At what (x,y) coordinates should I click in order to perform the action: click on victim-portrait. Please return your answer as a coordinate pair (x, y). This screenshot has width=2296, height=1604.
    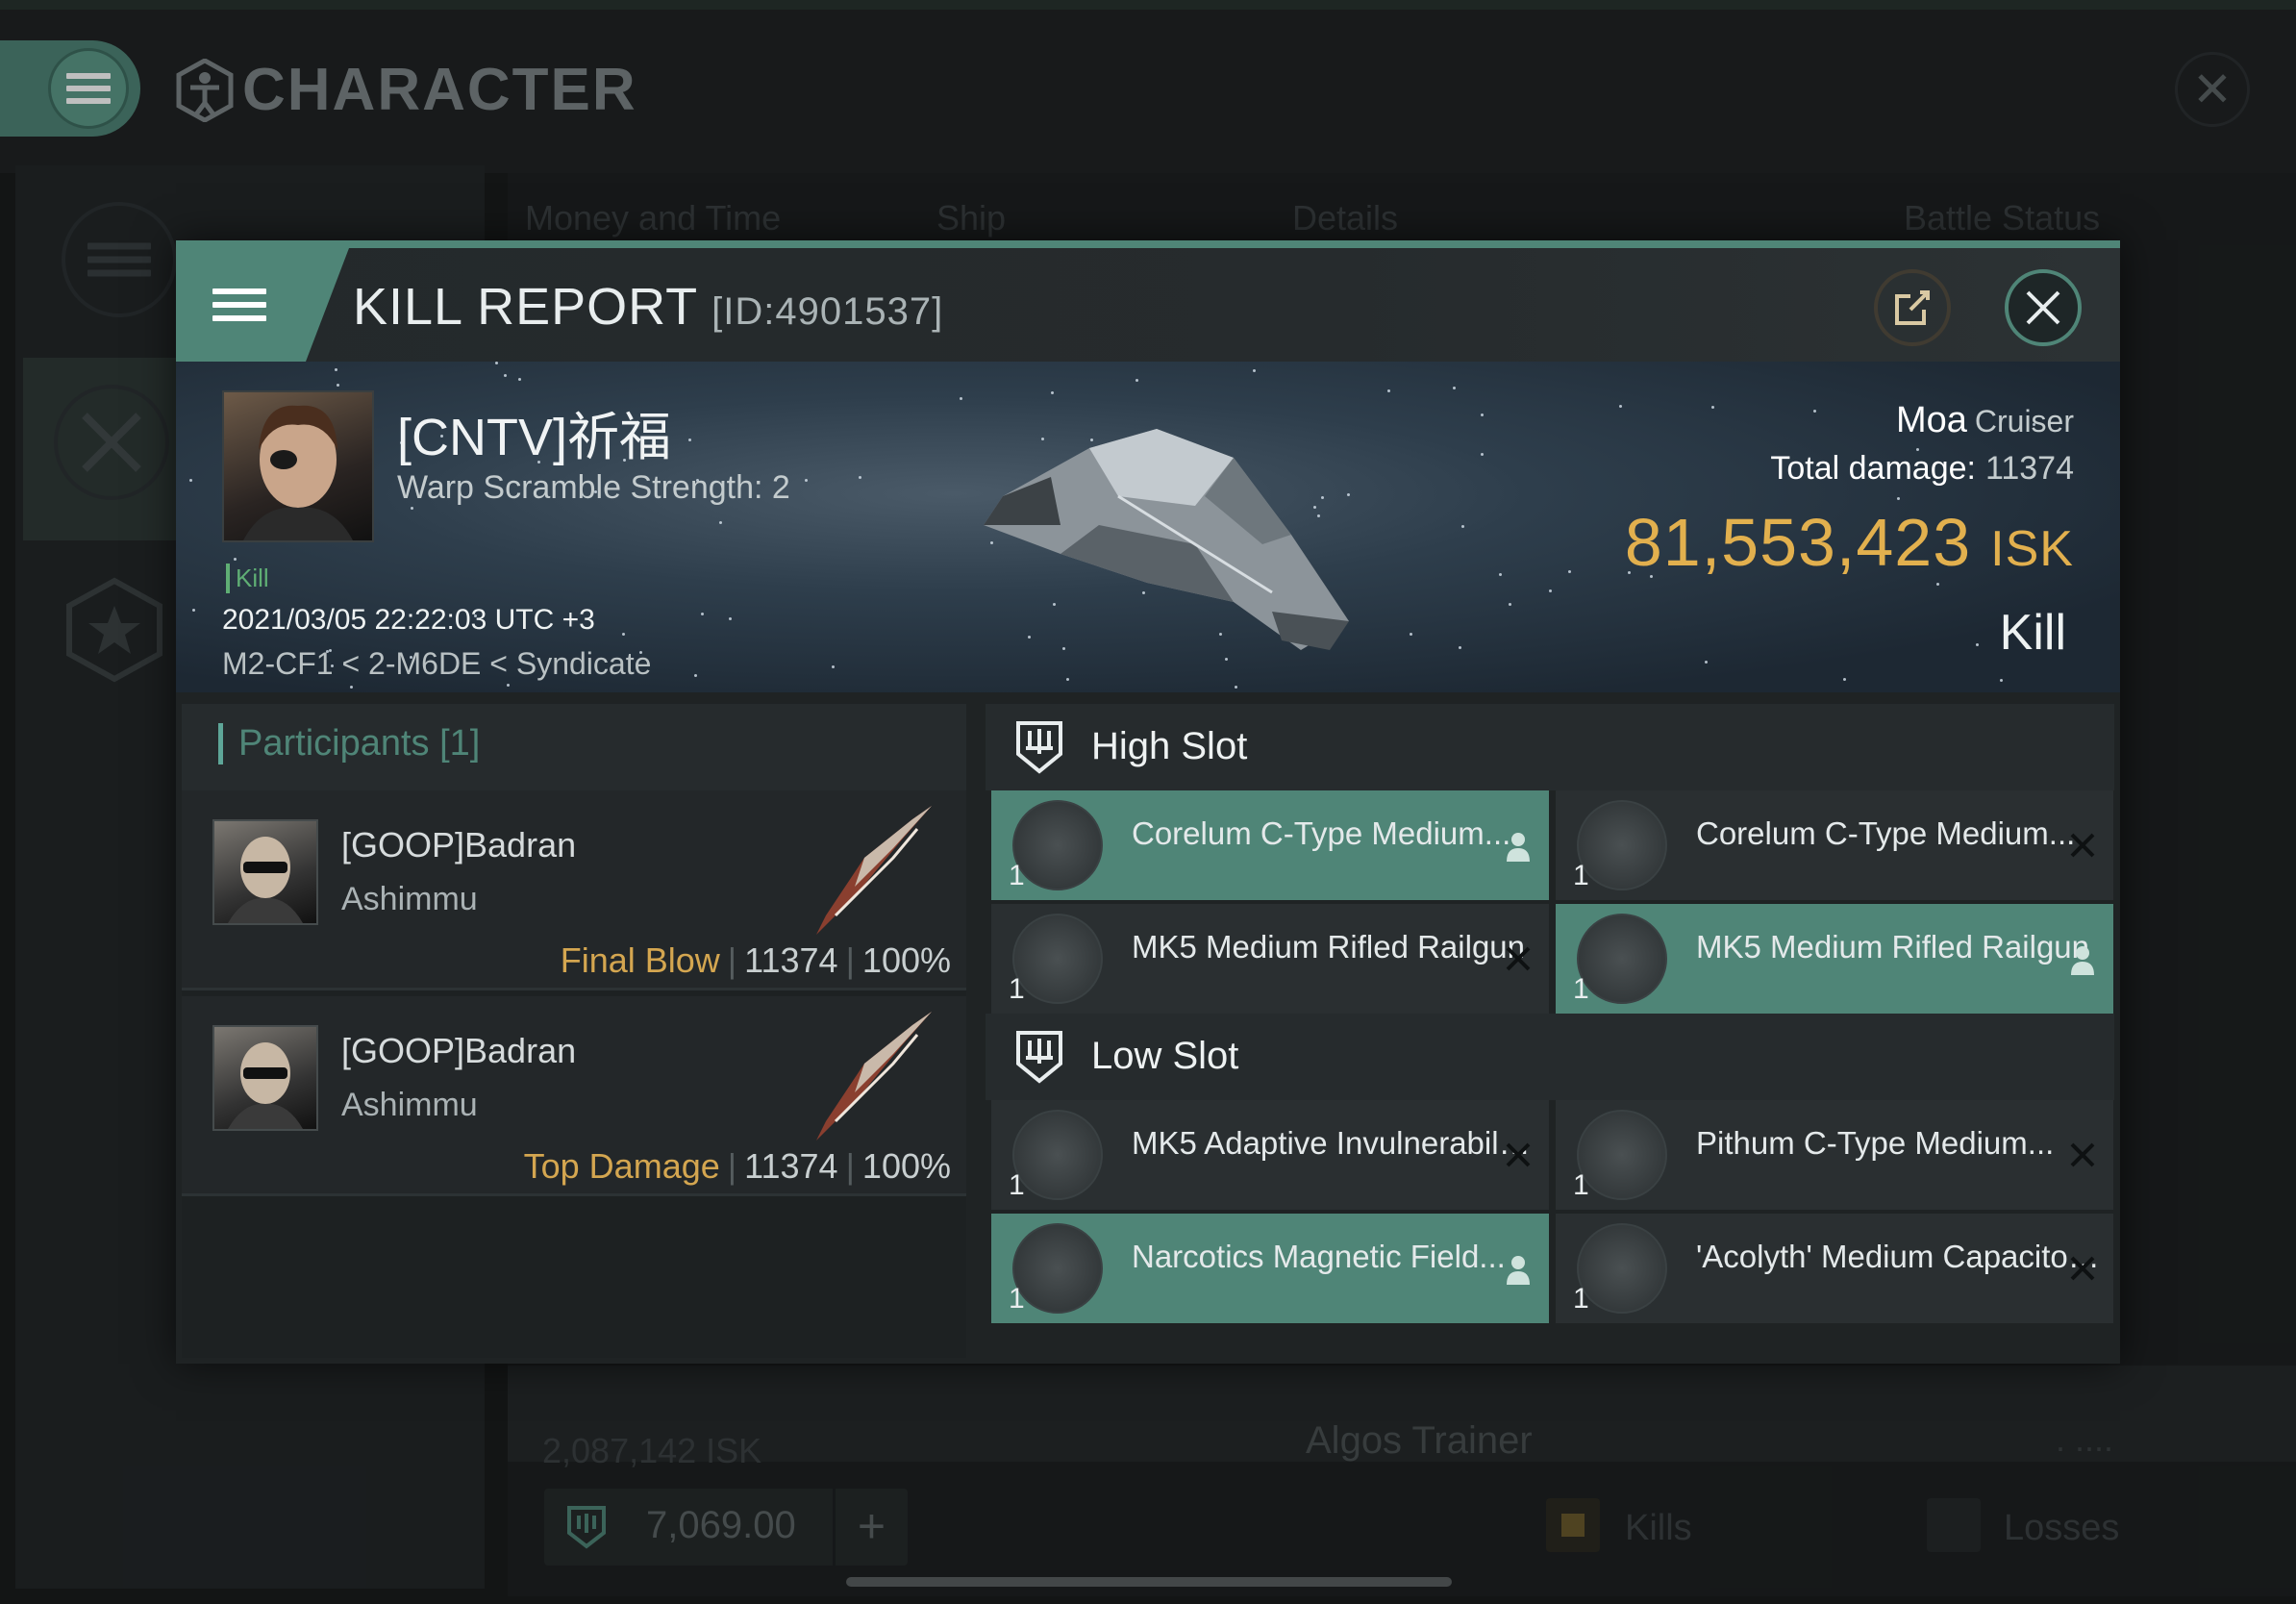
    Looking at the image, I should click on (298, 466).